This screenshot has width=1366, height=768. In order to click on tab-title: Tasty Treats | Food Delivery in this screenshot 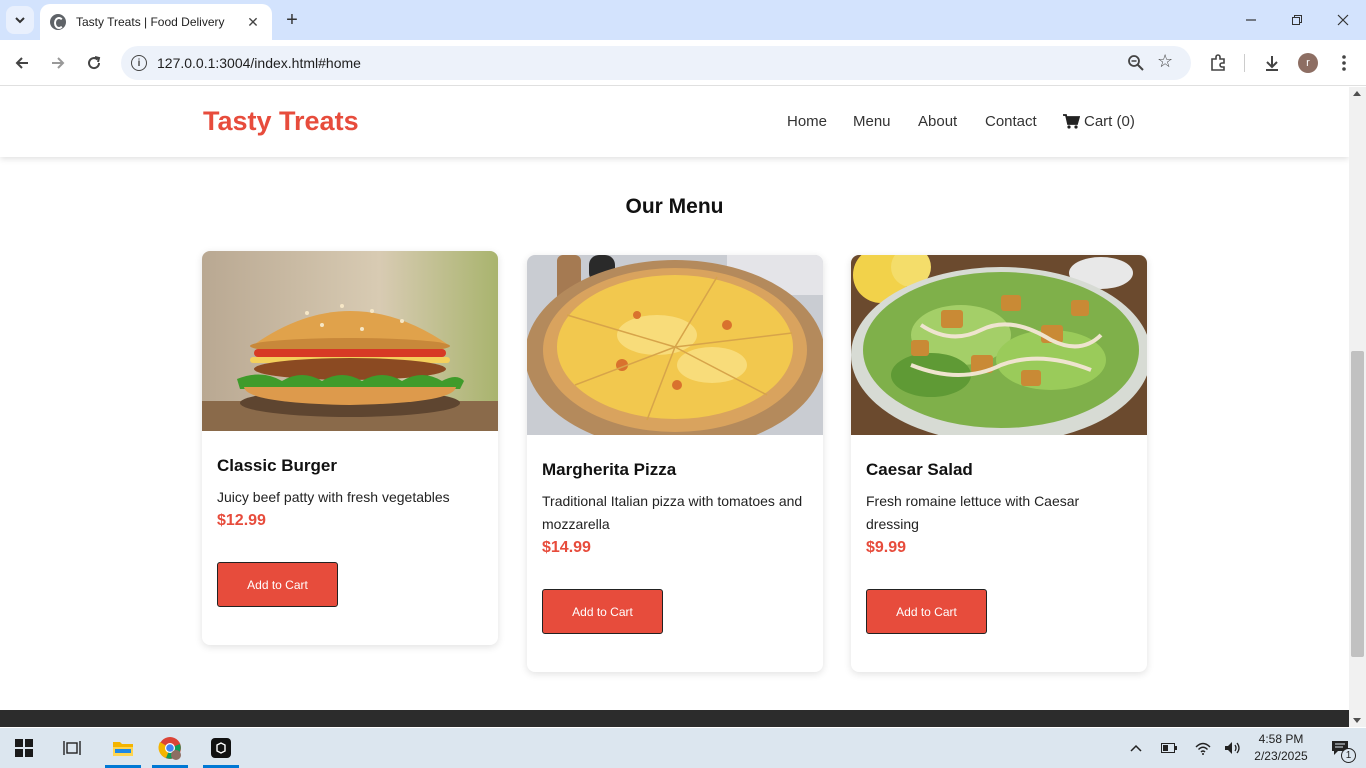, I will do `click(150, 22)`.